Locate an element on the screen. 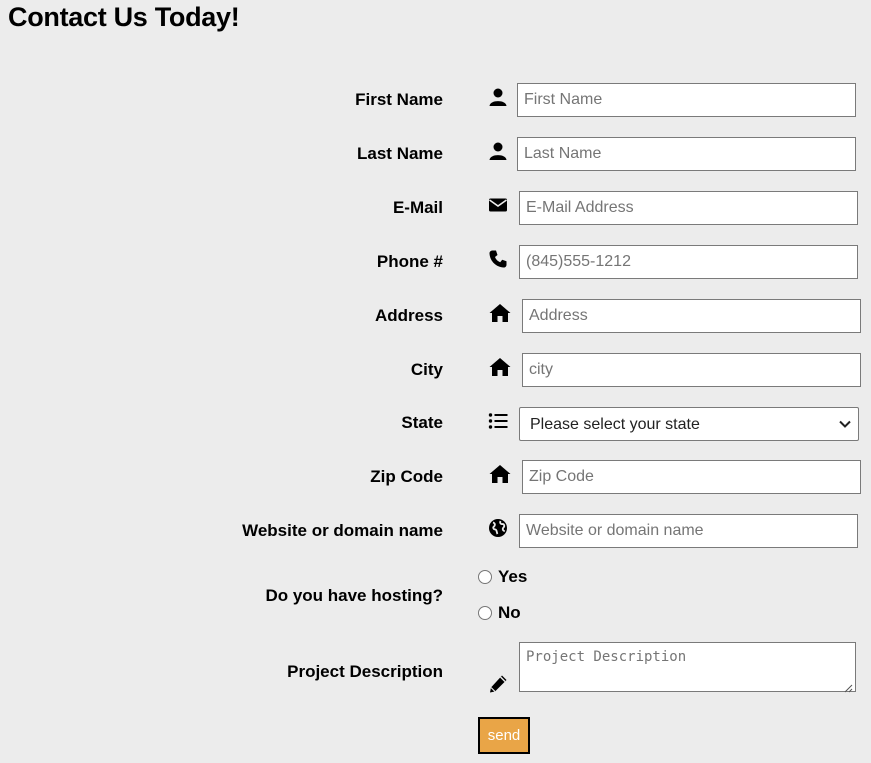  city-input is located at coordinates (691, 370).